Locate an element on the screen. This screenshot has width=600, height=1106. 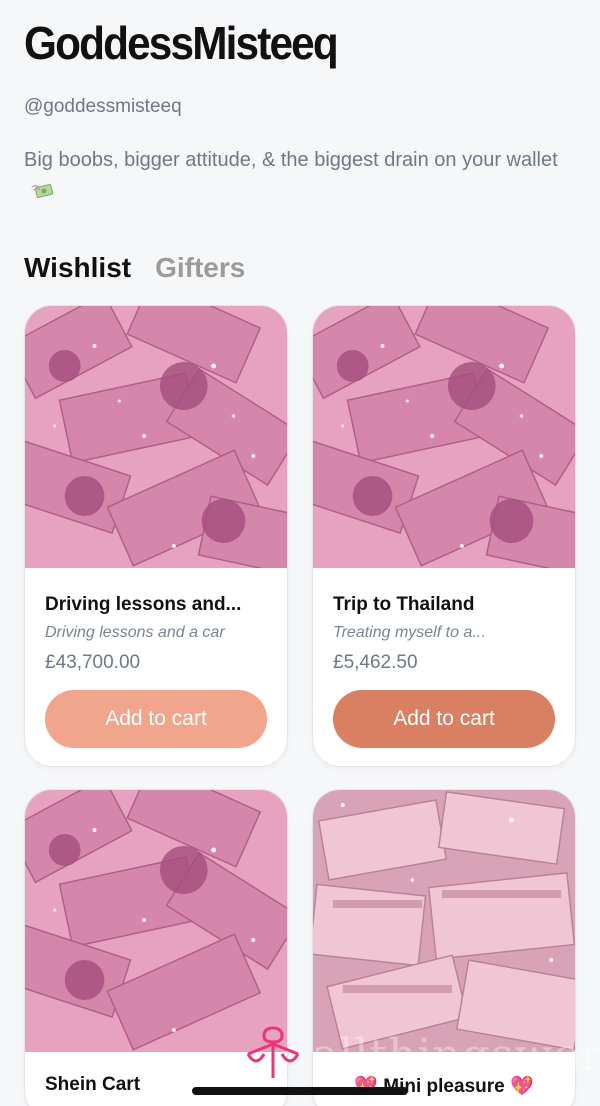
item-price: £5,462.50 is located at coordinates (375, 662).